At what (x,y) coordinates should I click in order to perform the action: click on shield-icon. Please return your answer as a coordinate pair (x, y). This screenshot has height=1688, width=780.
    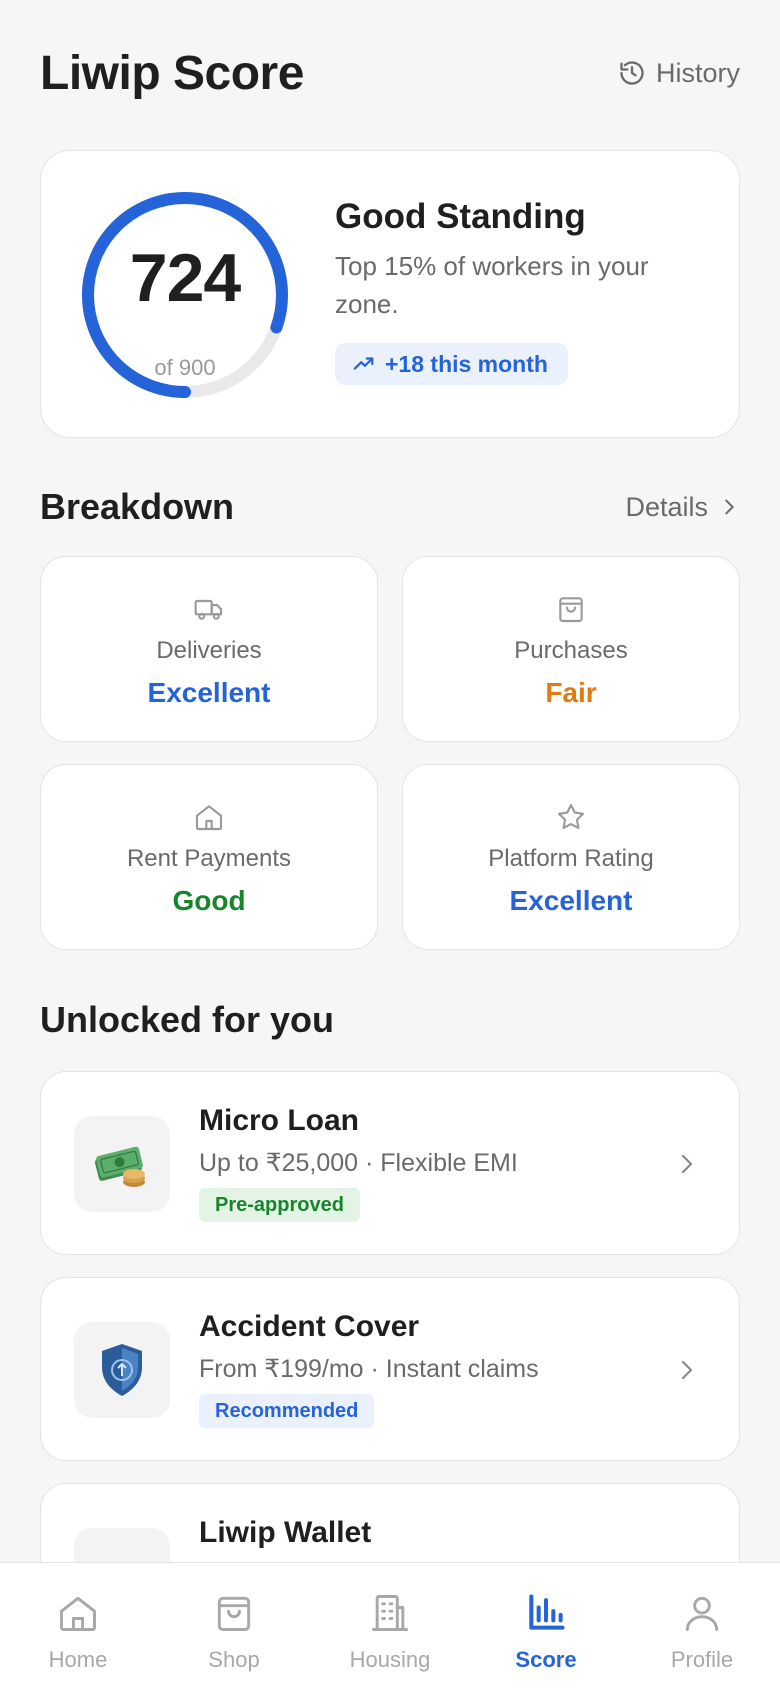
    Looking at the image, I should click on (122, 1370).